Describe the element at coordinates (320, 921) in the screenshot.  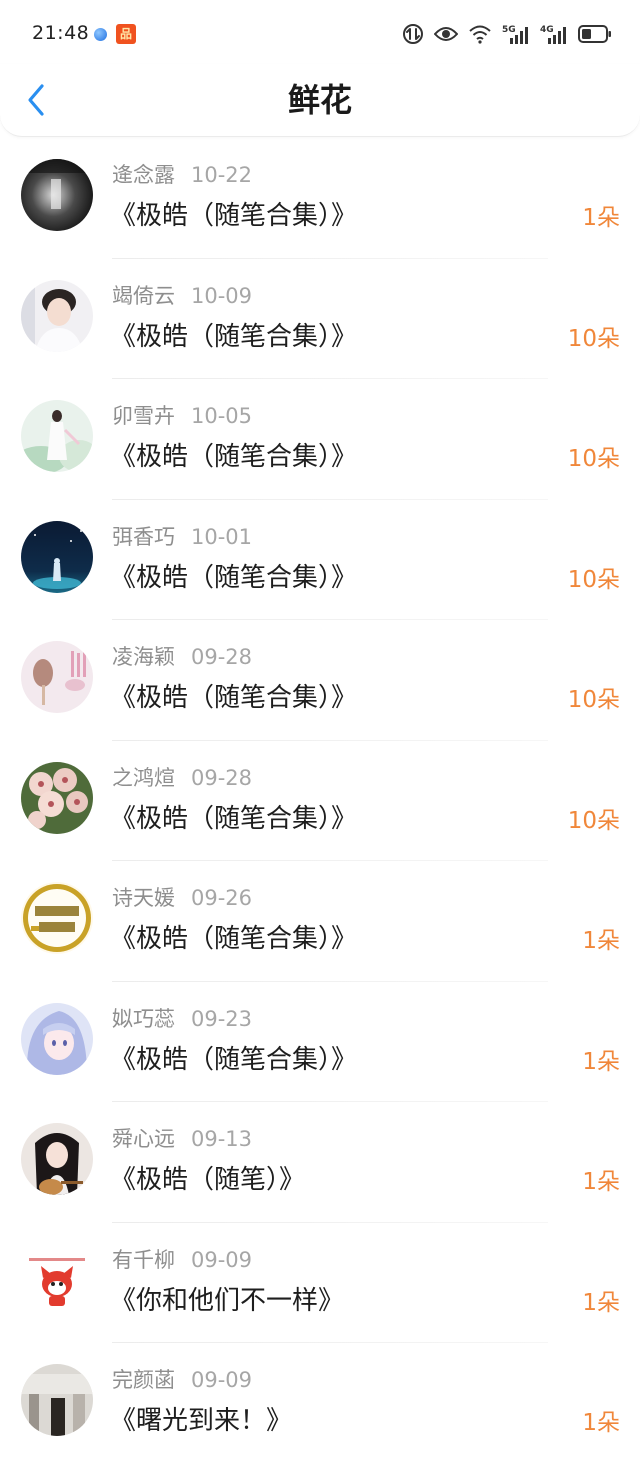
I see `list-item: 诗天媛 09-26 《极皓（随笔合集）》 1朵` at that location.